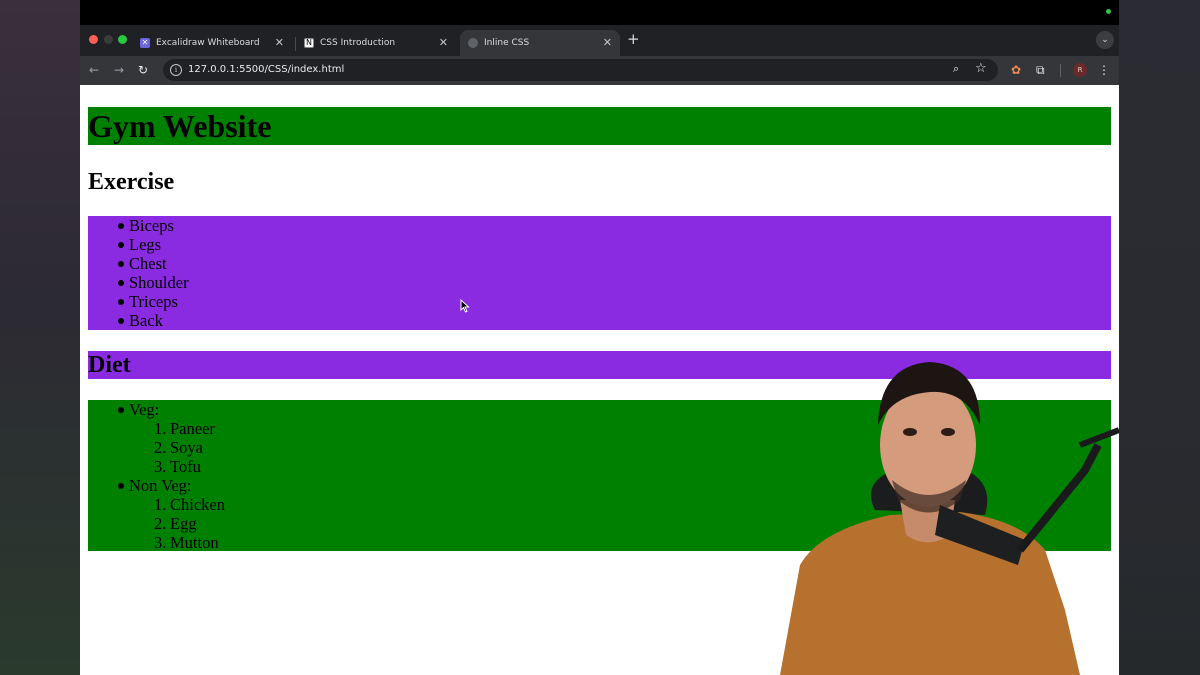  Describe the element at coordinates (266, 70) in the screenshot. I see `url-text: 127.0.0.1:5500/CSS/index.html` at that location.